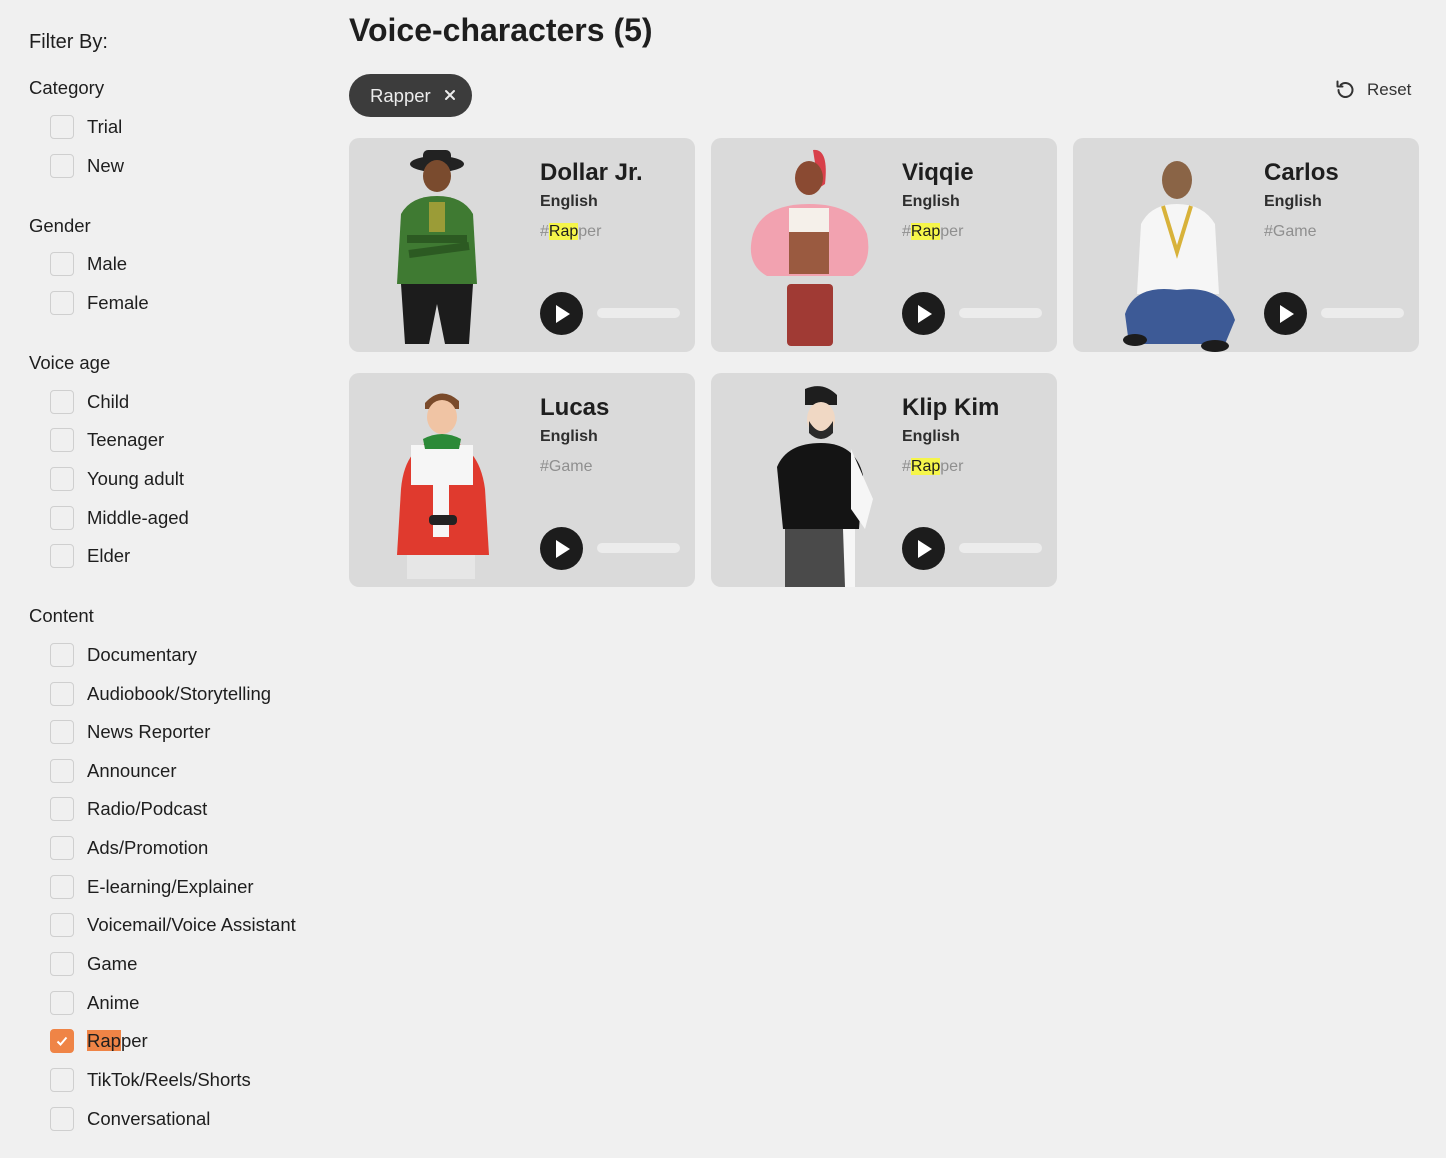 The height and width of the screenshot is (1158, 1446). Describe the element at coordinates (70, 362) in the screenshot. I see `group-title-voice-age: Voice age` at that location.